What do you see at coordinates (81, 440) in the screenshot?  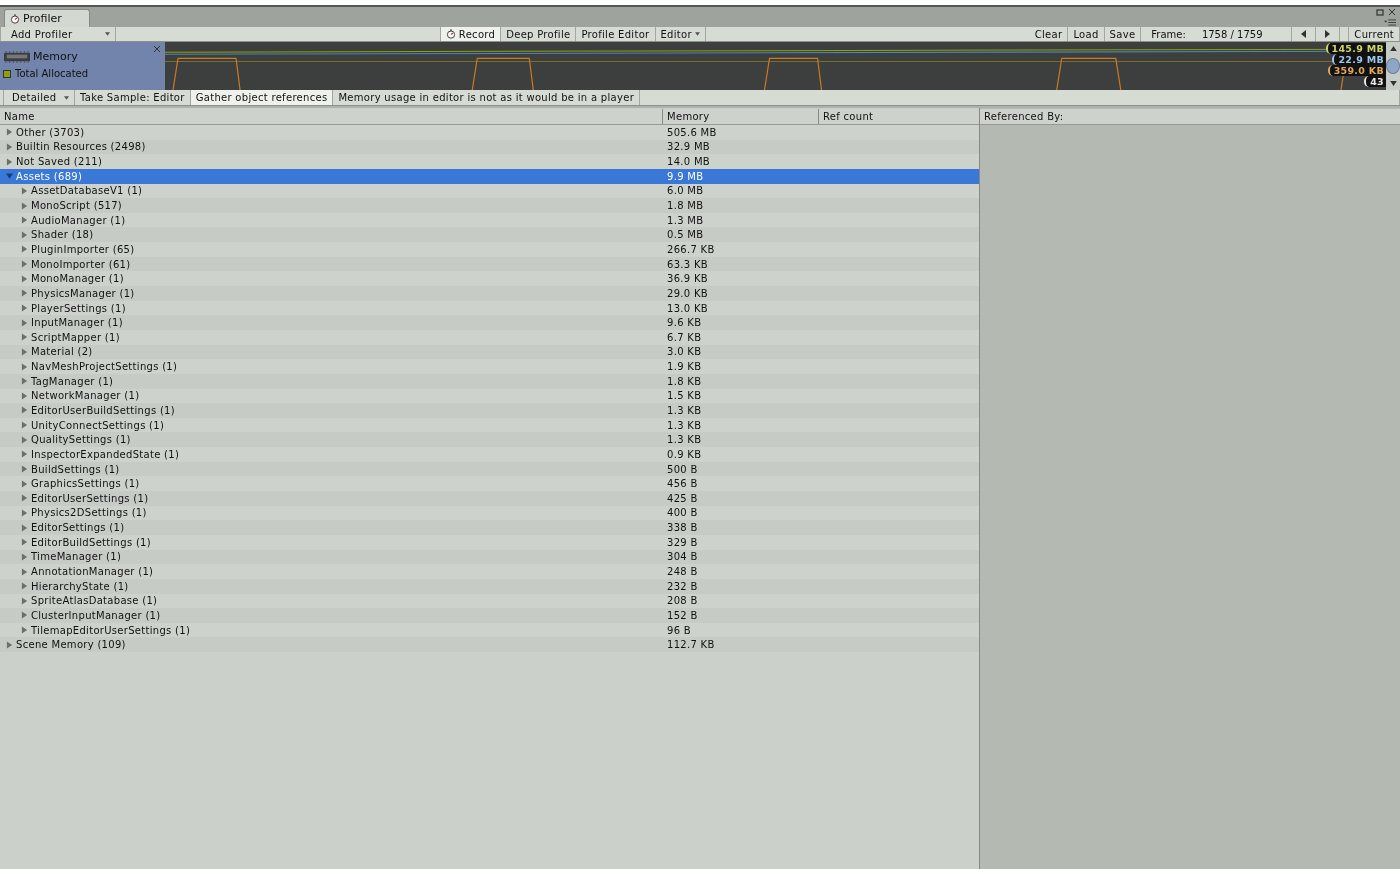 I see `row-name: QualitySettings (1)` at bounding box center [81, 440].